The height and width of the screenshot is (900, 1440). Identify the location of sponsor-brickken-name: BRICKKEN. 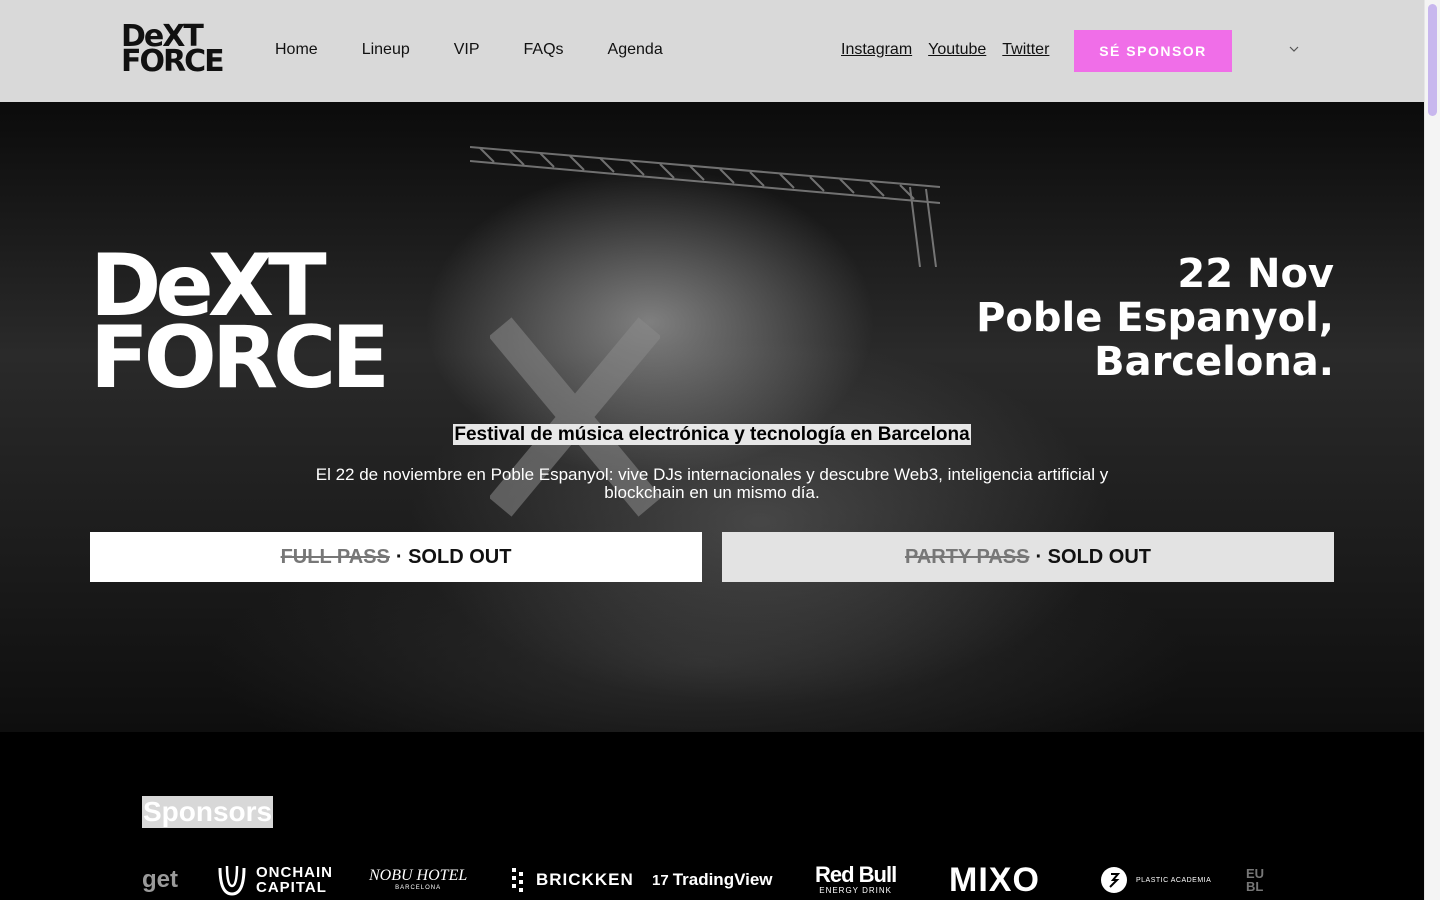
(585, 879).